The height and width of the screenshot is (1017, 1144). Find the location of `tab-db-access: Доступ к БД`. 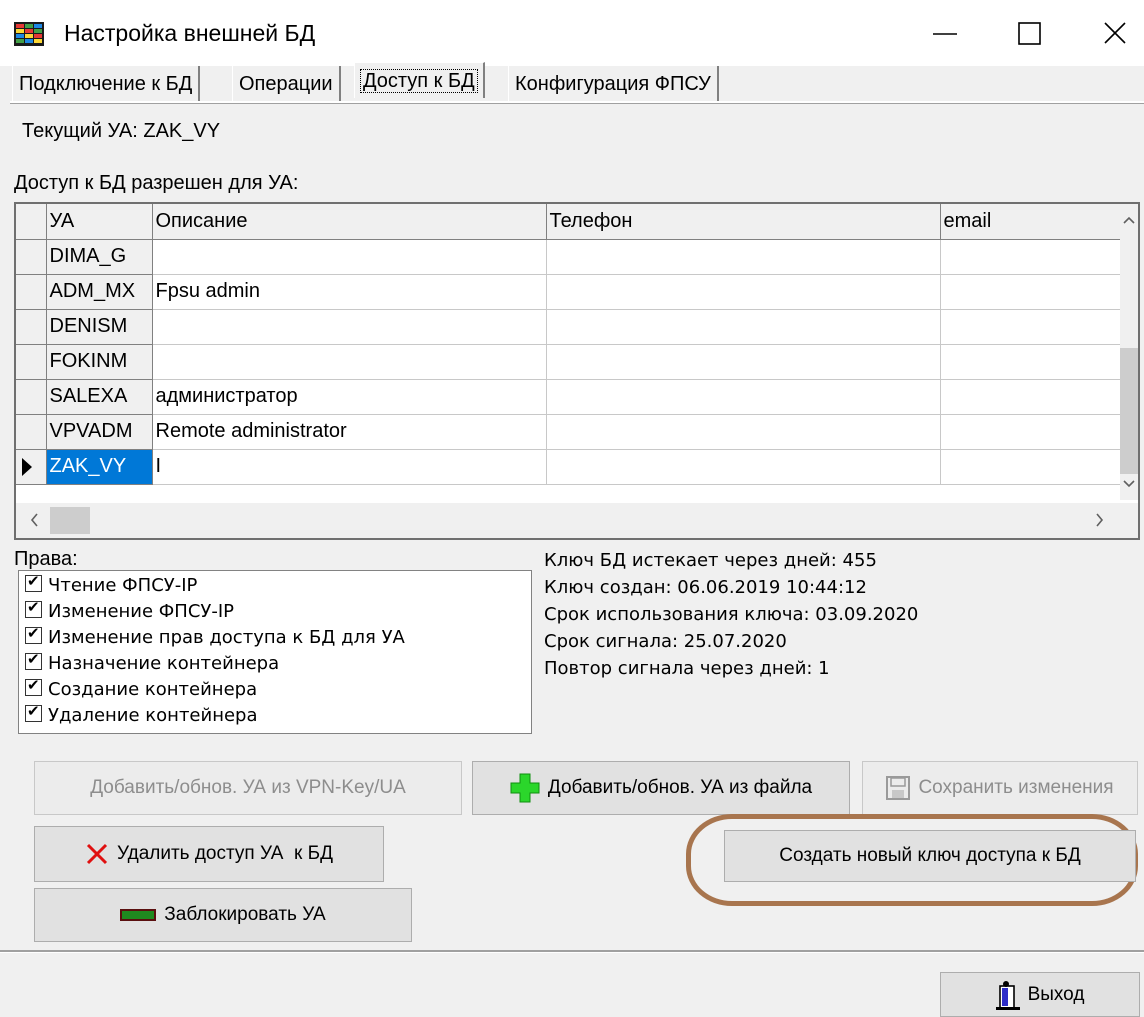

tab-db-access: Доступ к БД is located at coordinates (419, 80).